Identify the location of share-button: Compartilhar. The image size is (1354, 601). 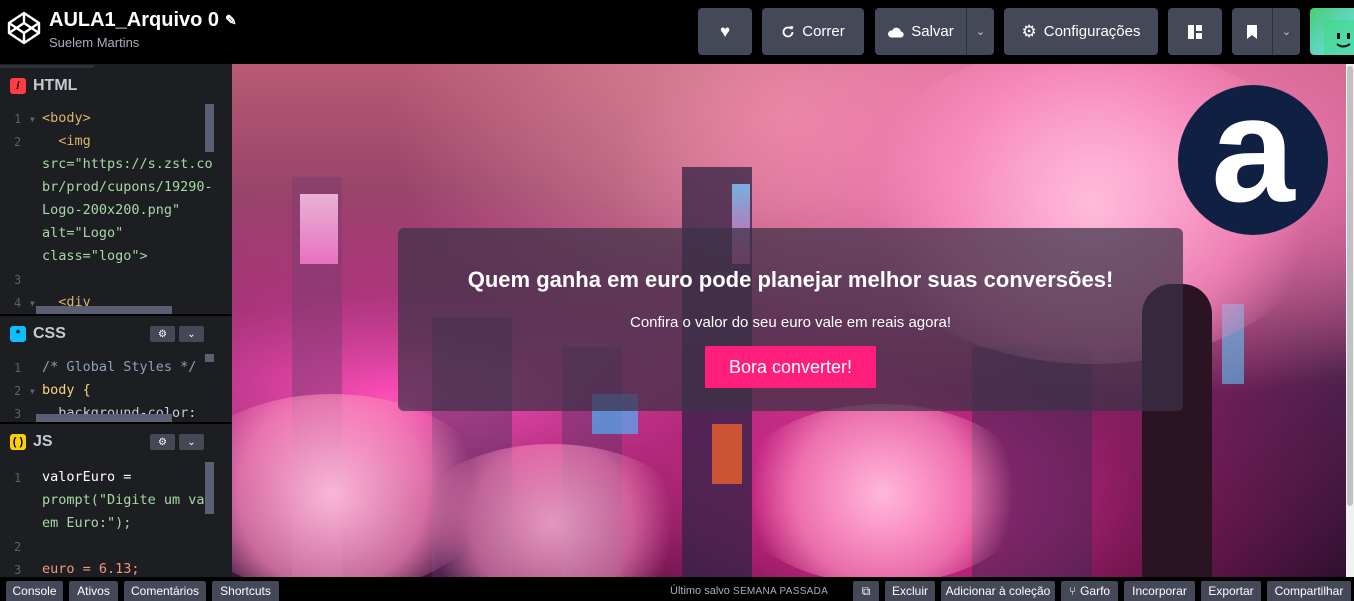
(1309, 591).